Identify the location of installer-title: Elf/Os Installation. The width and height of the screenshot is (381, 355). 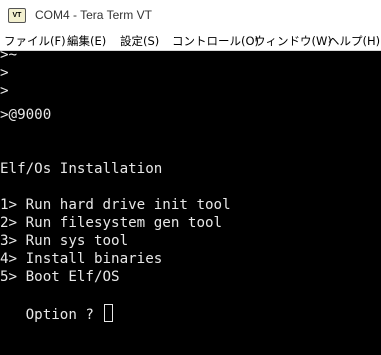
(81, 169).